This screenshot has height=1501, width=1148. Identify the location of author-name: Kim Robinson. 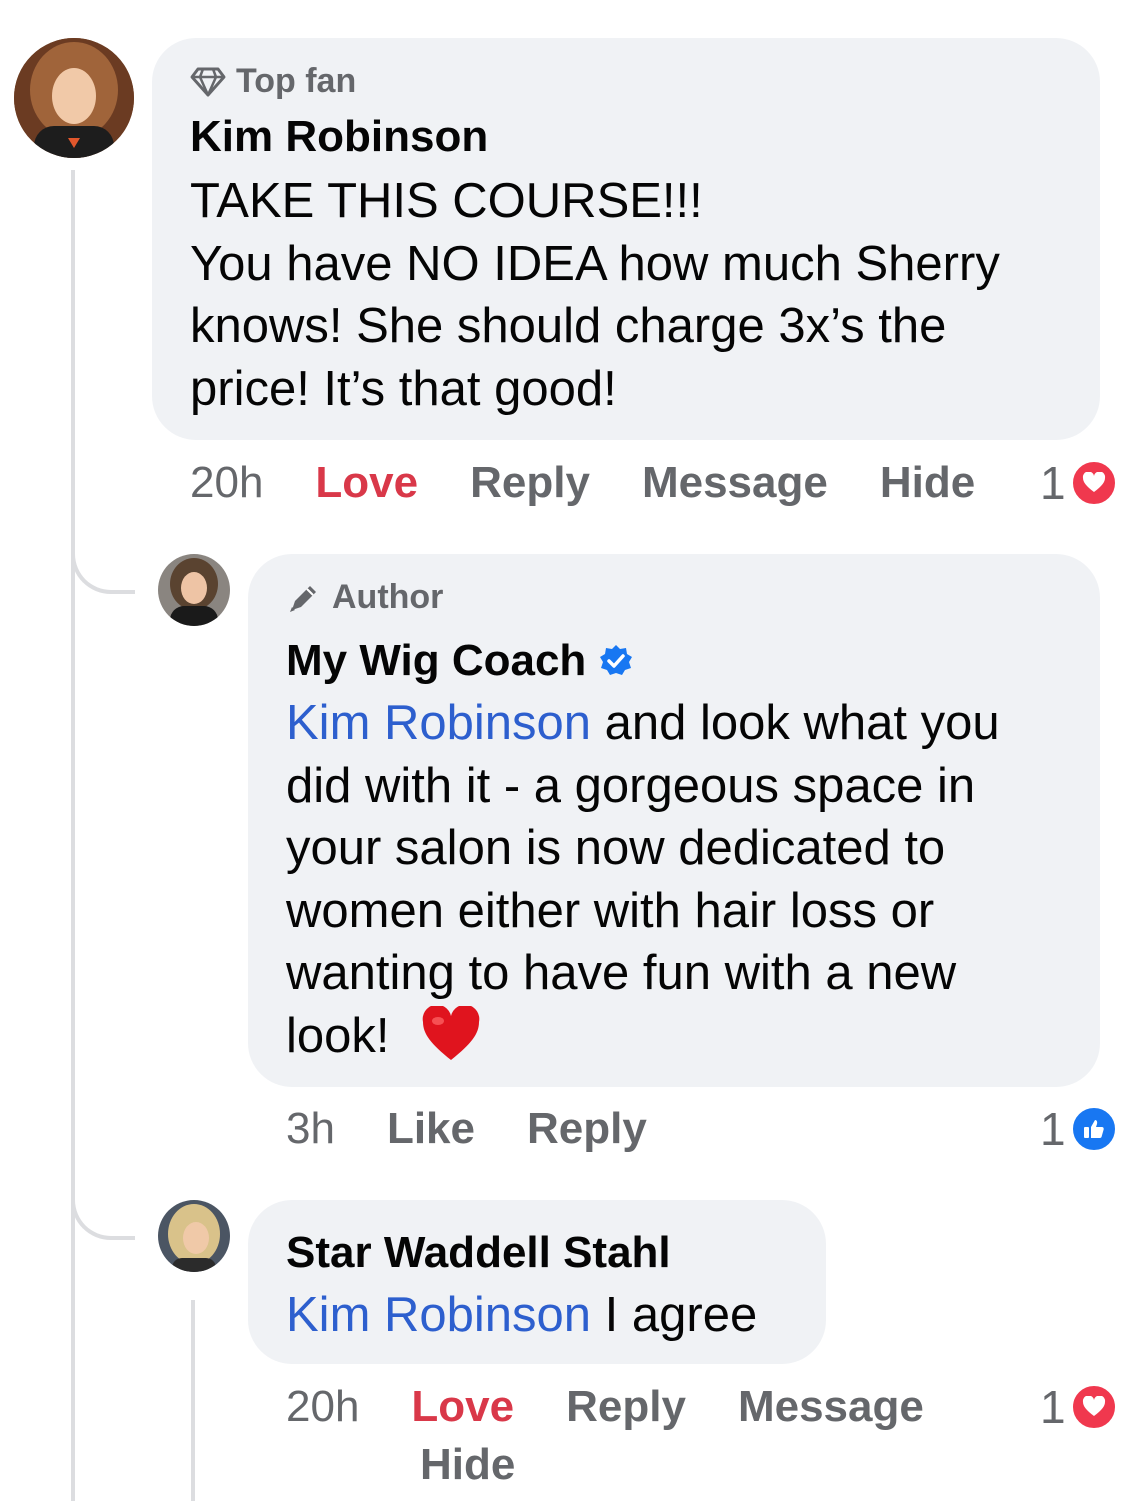
(339, 137).